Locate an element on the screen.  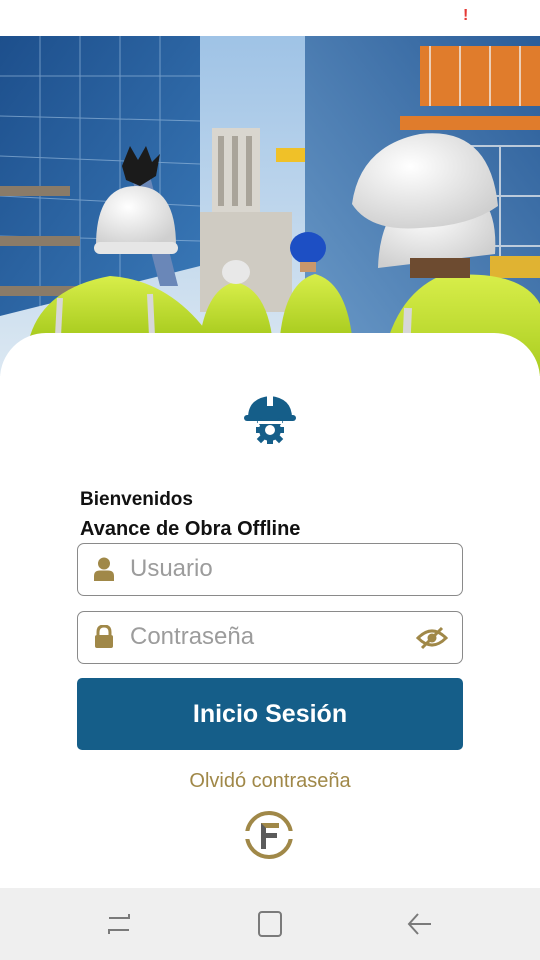
username-input is located at coordinates (265, 569).